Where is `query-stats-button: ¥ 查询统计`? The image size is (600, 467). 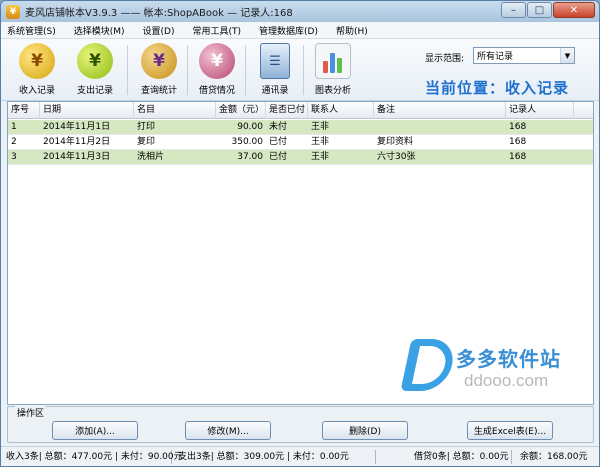
query-stats-button: ¥ 查询统计 is located at coordinates (159, 70).